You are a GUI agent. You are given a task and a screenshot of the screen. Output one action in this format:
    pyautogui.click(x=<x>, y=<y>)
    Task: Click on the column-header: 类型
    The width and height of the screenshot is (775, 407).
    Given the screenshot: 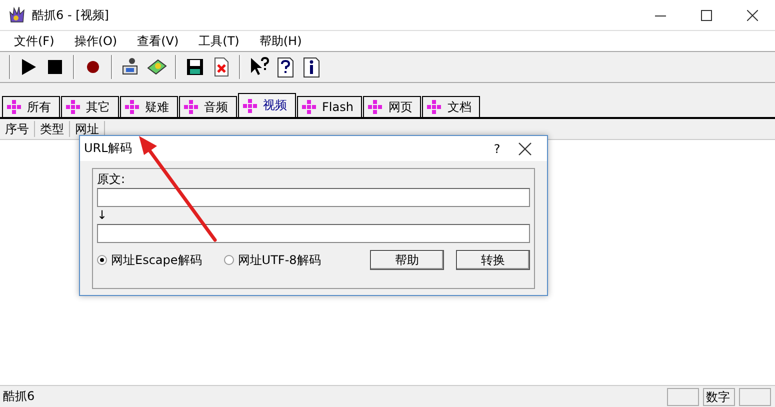 What is the action you would take?
    pyautogui.click(x=52, y=129)
    